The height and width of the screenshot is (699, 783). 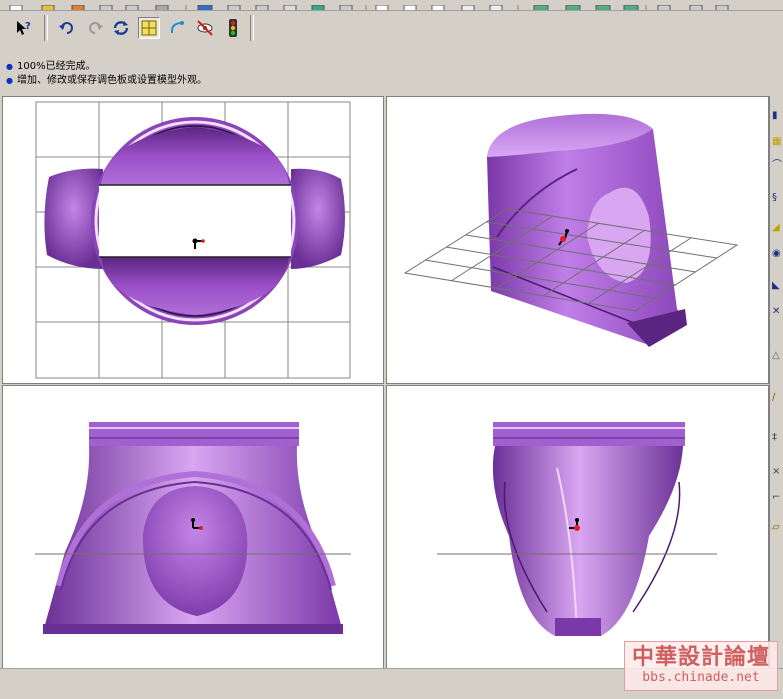 What do you see at coordinates (700, 657) in the screenshot?
I see `watermark-title: 中華設計論壇` at bounding box center [700, 657].